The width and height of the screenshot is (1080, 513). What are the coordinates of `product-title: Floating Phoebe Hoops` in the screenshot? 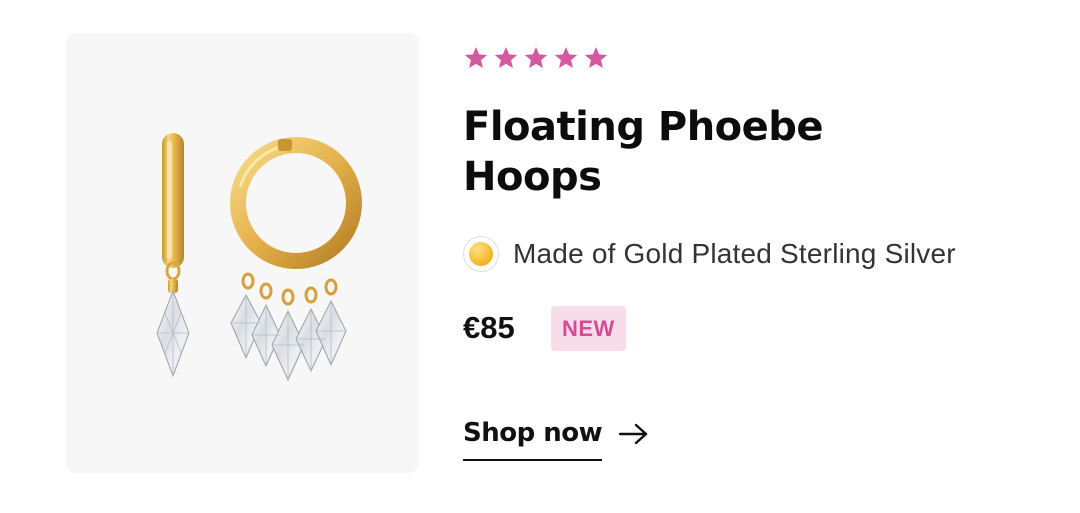 It's located at (713, 152).